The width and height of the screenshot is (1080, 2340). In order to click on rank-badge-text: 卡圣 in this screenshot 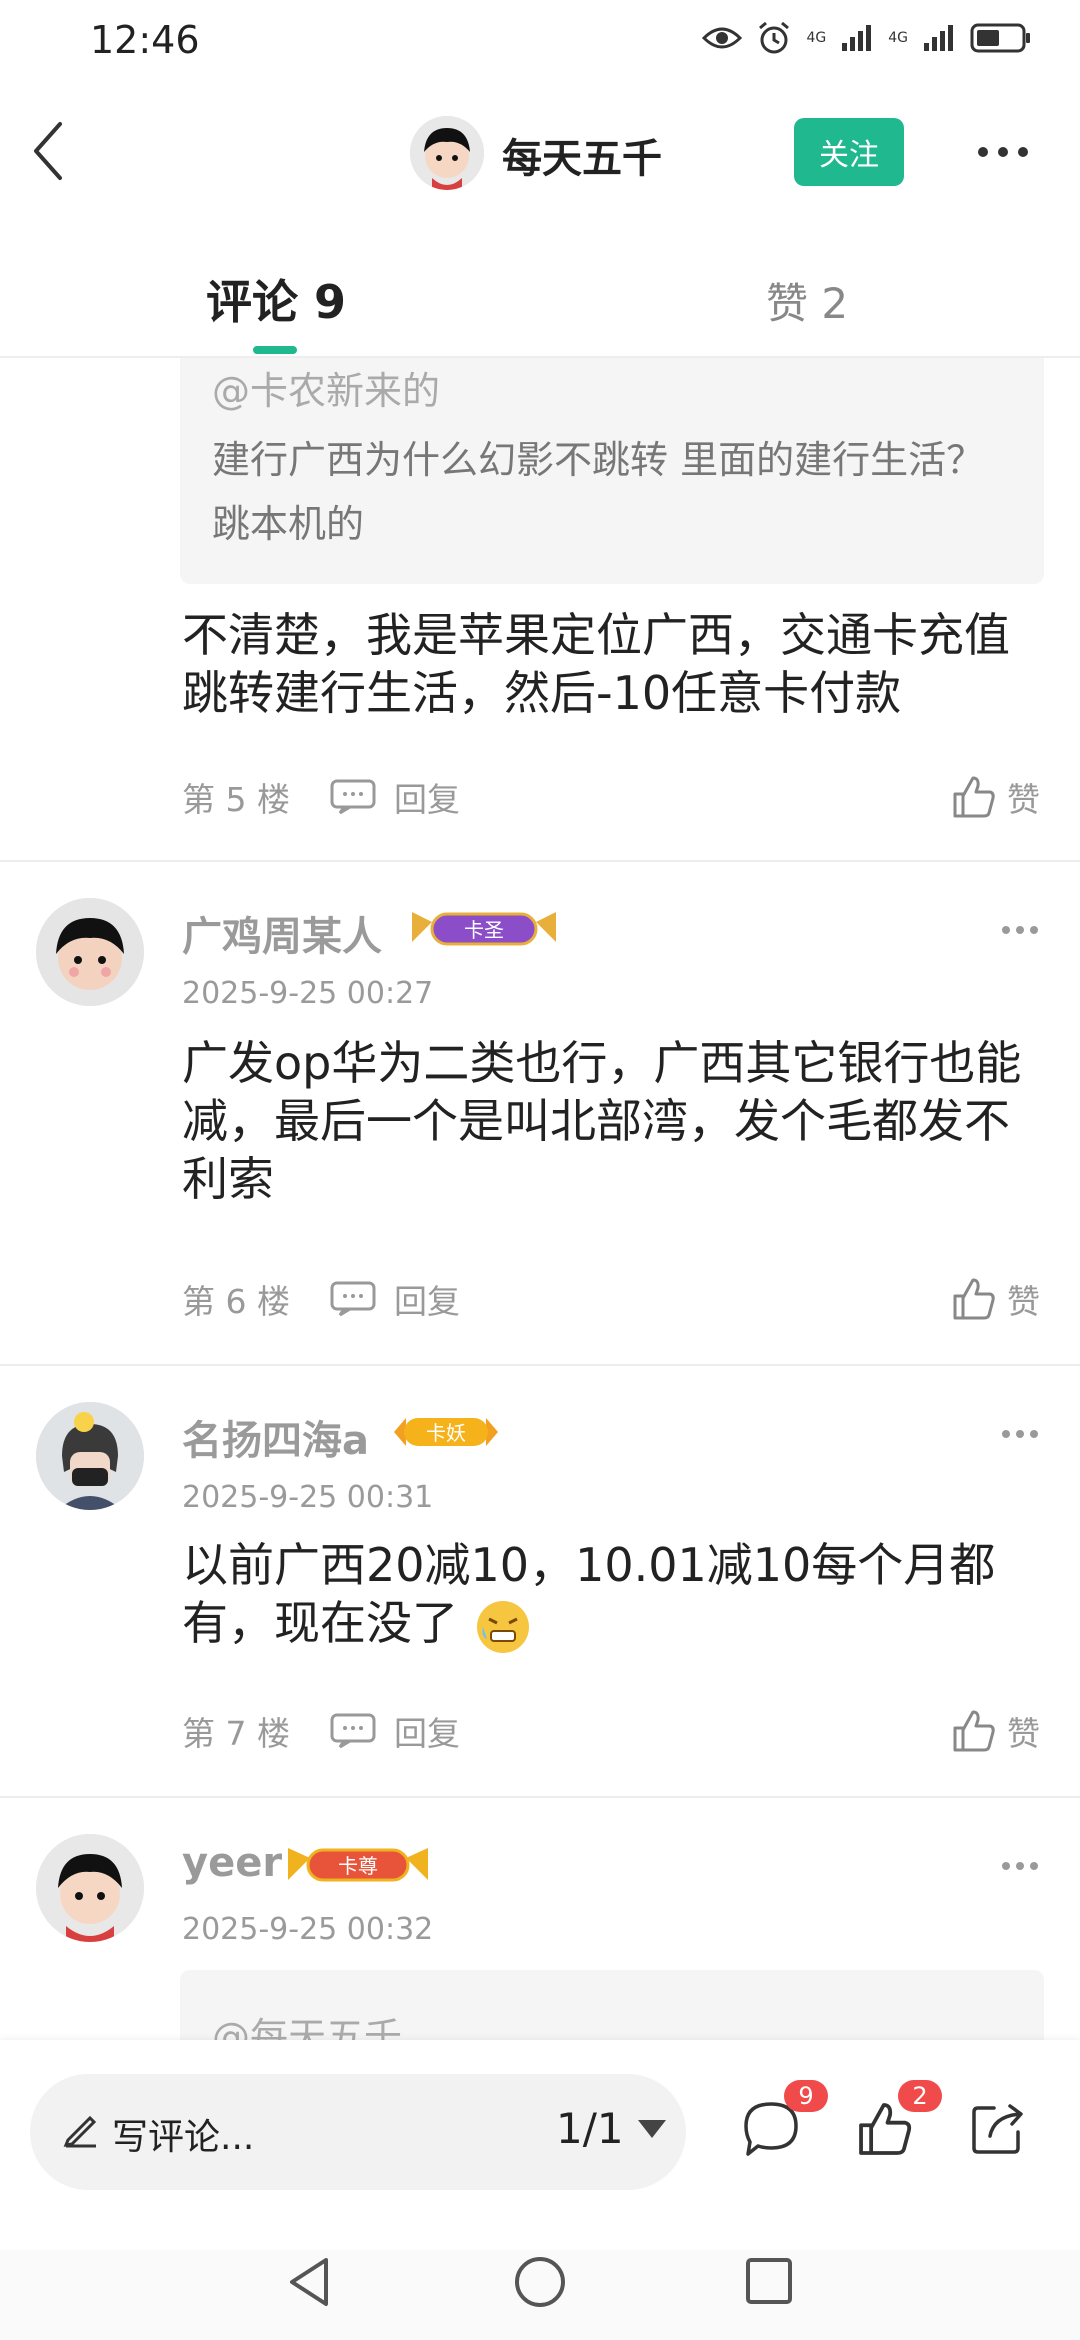, I will do `click(484, 930)`.